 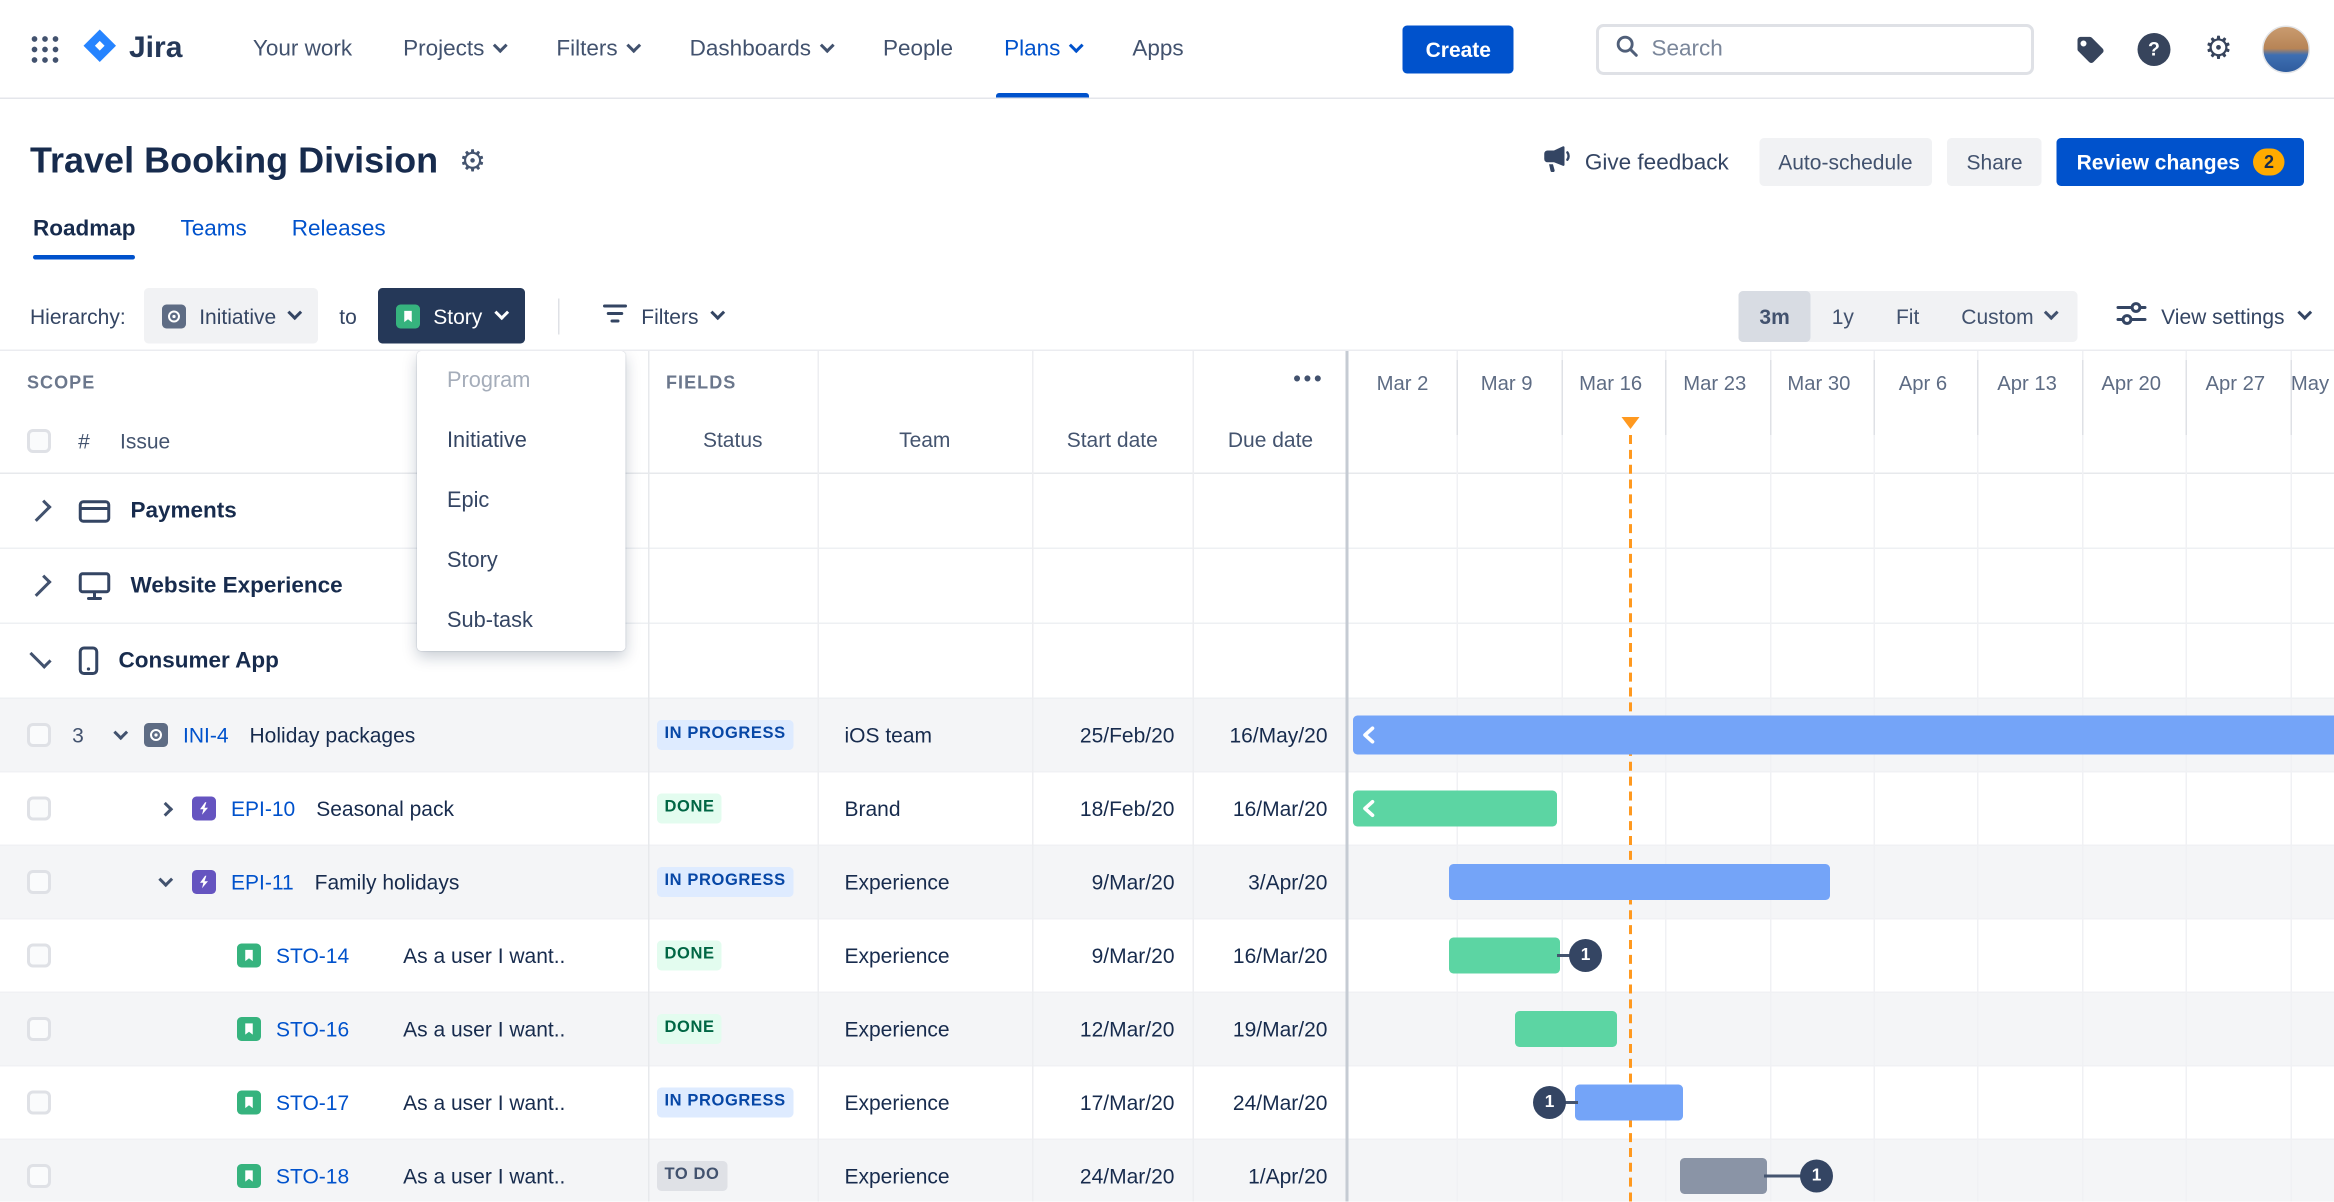 I want to click on menu-item-epic: Epic, so click(x=521, y=501).